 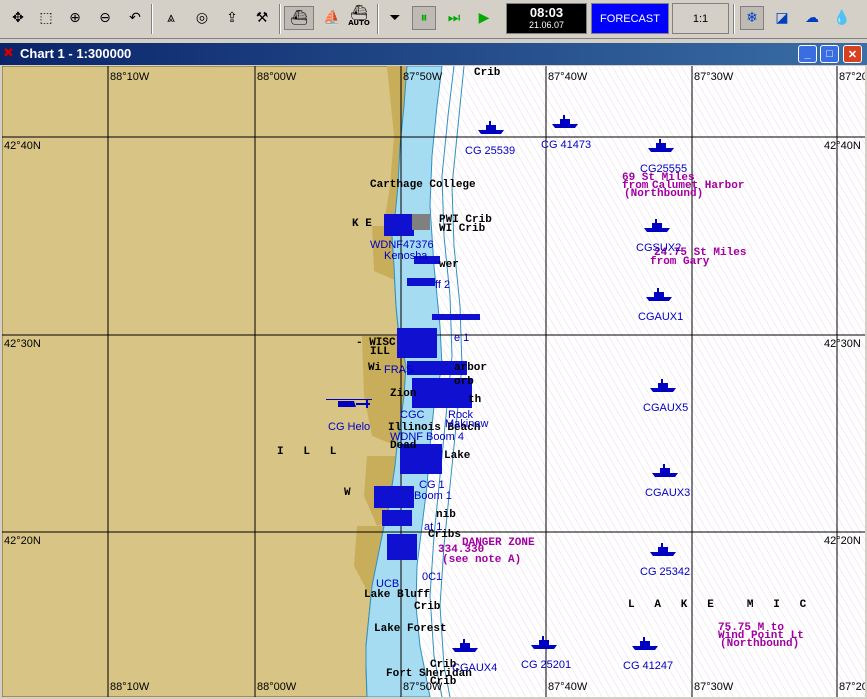 What do you see at coordinates (412, 415) in the screenshot?
I see `vessel-label: CGC` at bounding box center [412, 415].